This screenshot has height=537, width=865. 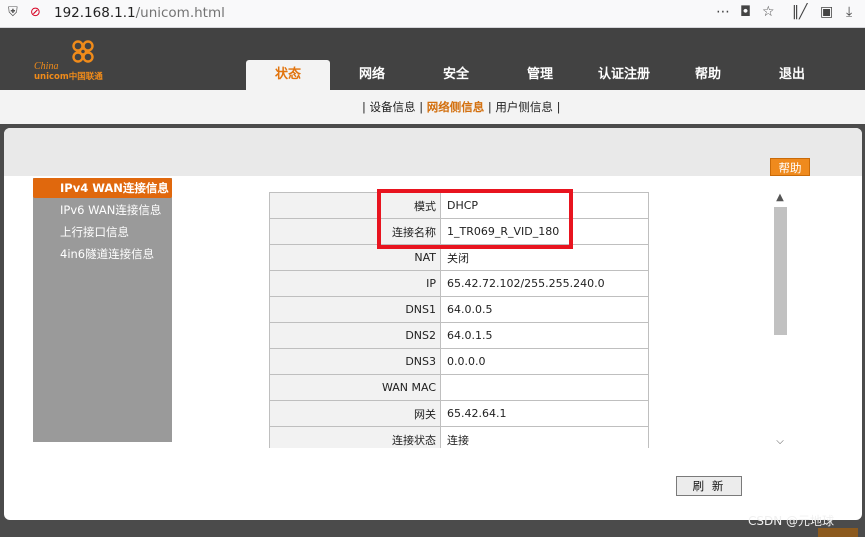 What do you see at coordinates (35, 13) in the screenshot?
I see `insecure-lock-icon: ⊘` at bounding box center [35, 13].